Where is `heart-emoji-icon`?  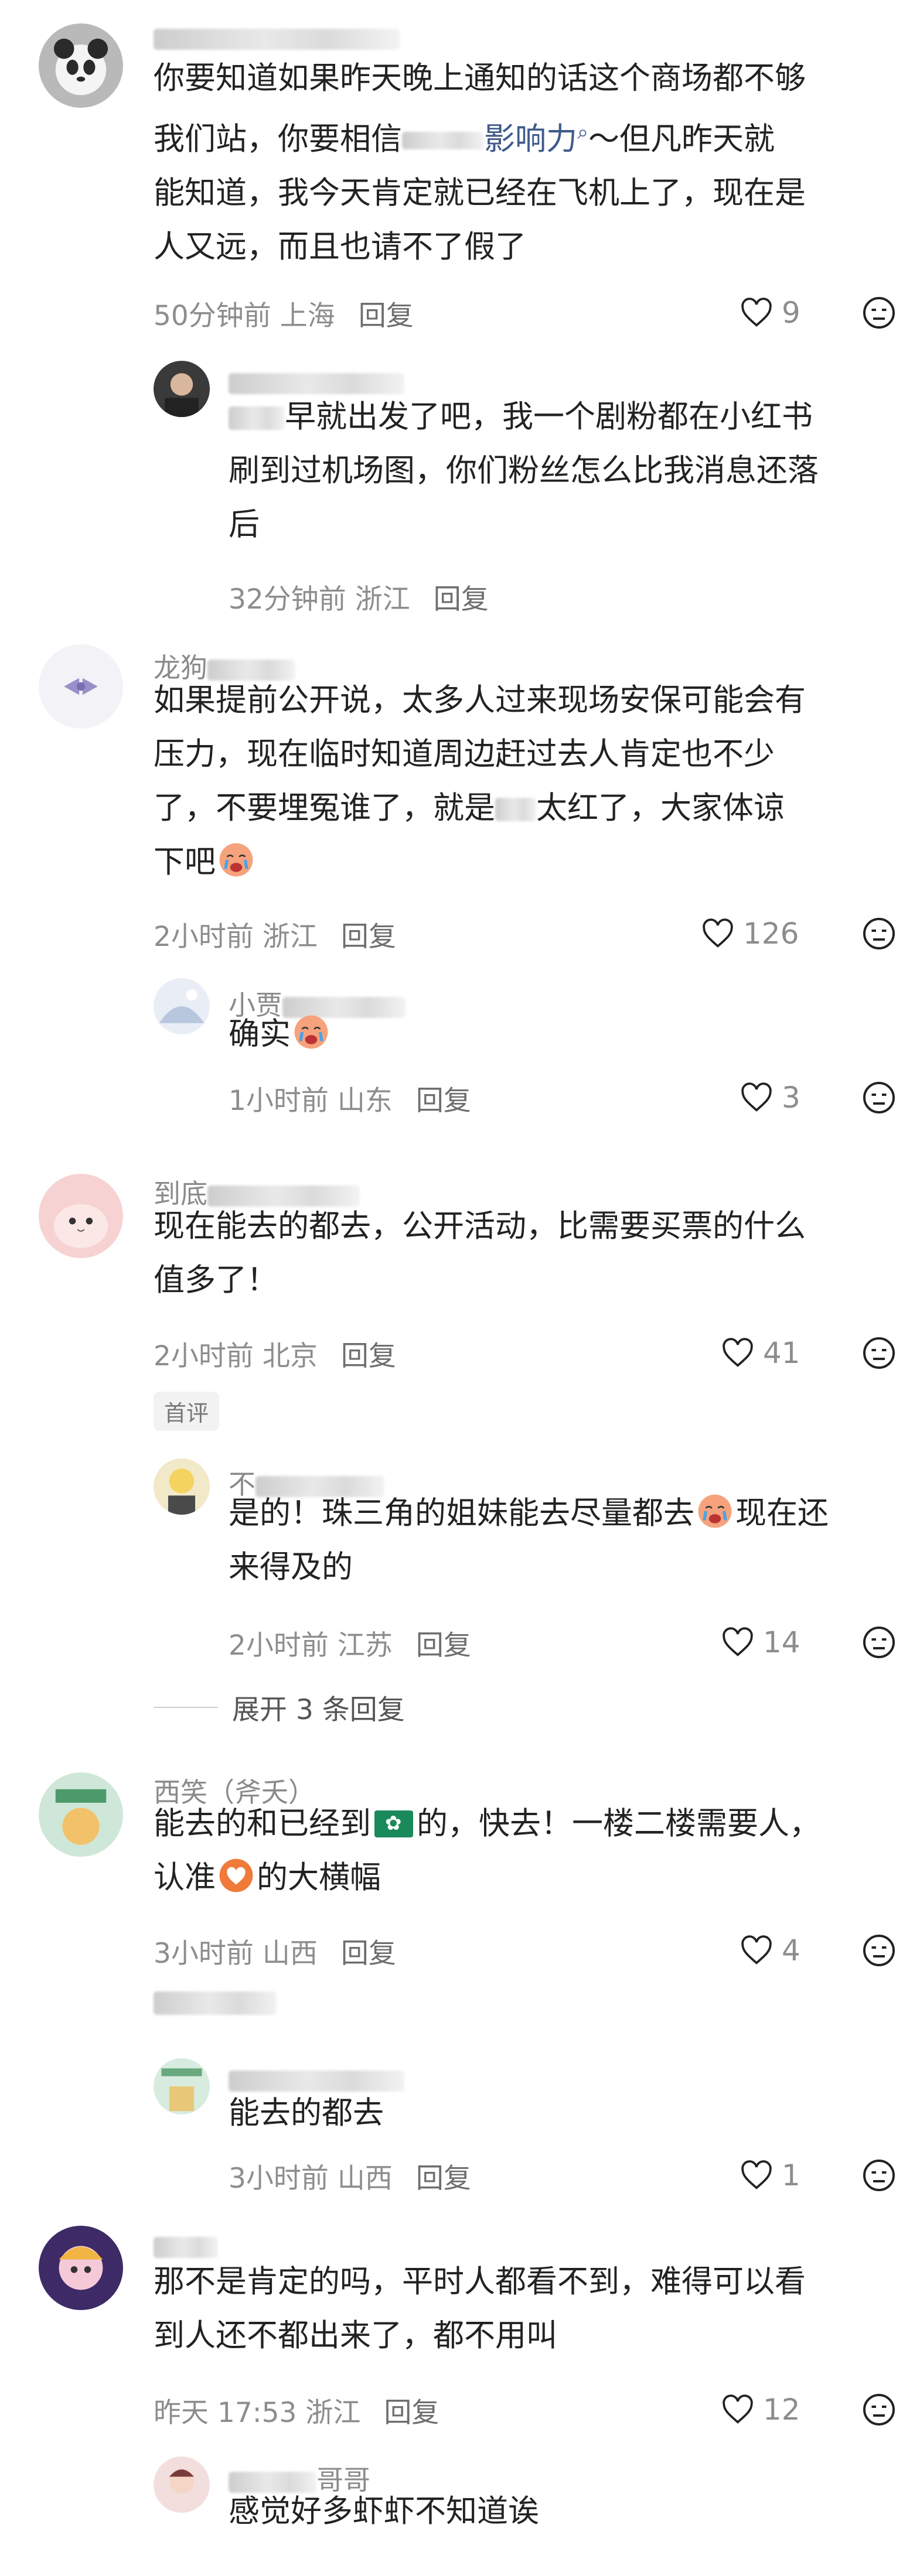
heart-emoji-icon is located at coordinates (236, 1875).